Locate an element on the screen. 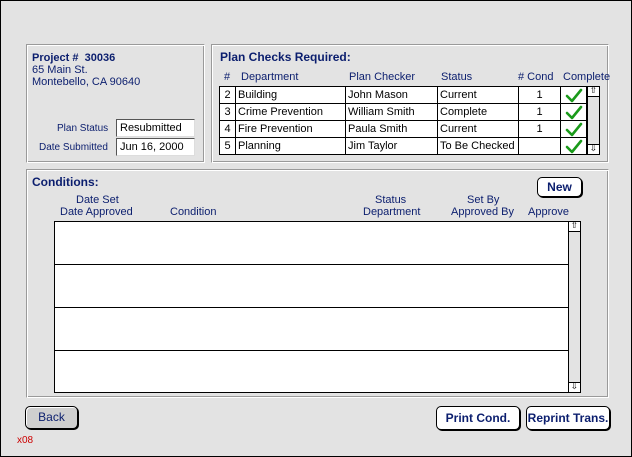 Image resolution: width=632 pixels, height=457 pixels. col-header-approved-by: Approved By is located at coordinates (482, 212).